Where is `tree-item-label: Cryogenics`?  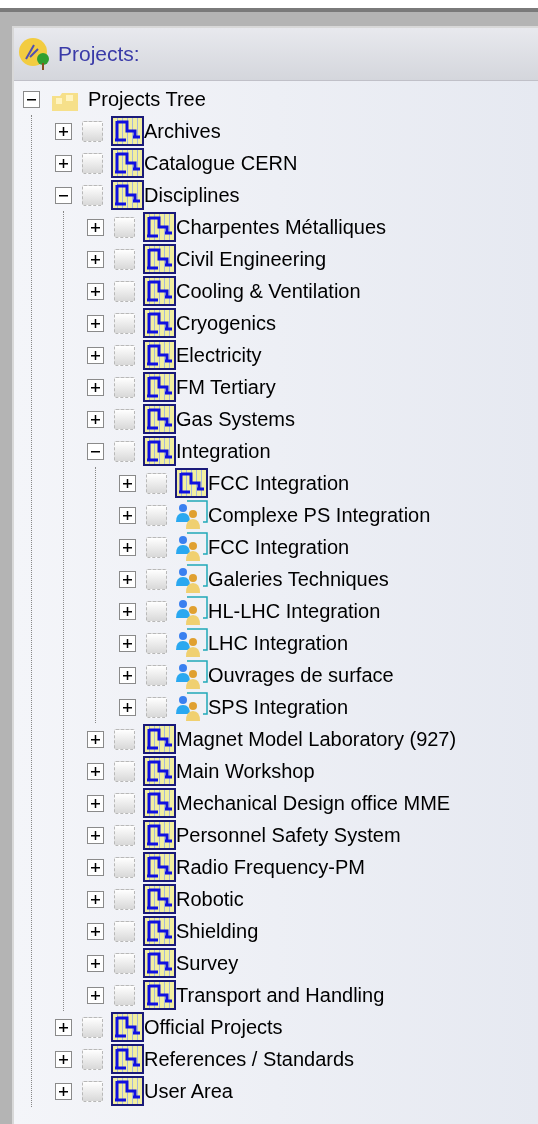
tree-item-label: Cryogenics is located at coordinates (226, 323).